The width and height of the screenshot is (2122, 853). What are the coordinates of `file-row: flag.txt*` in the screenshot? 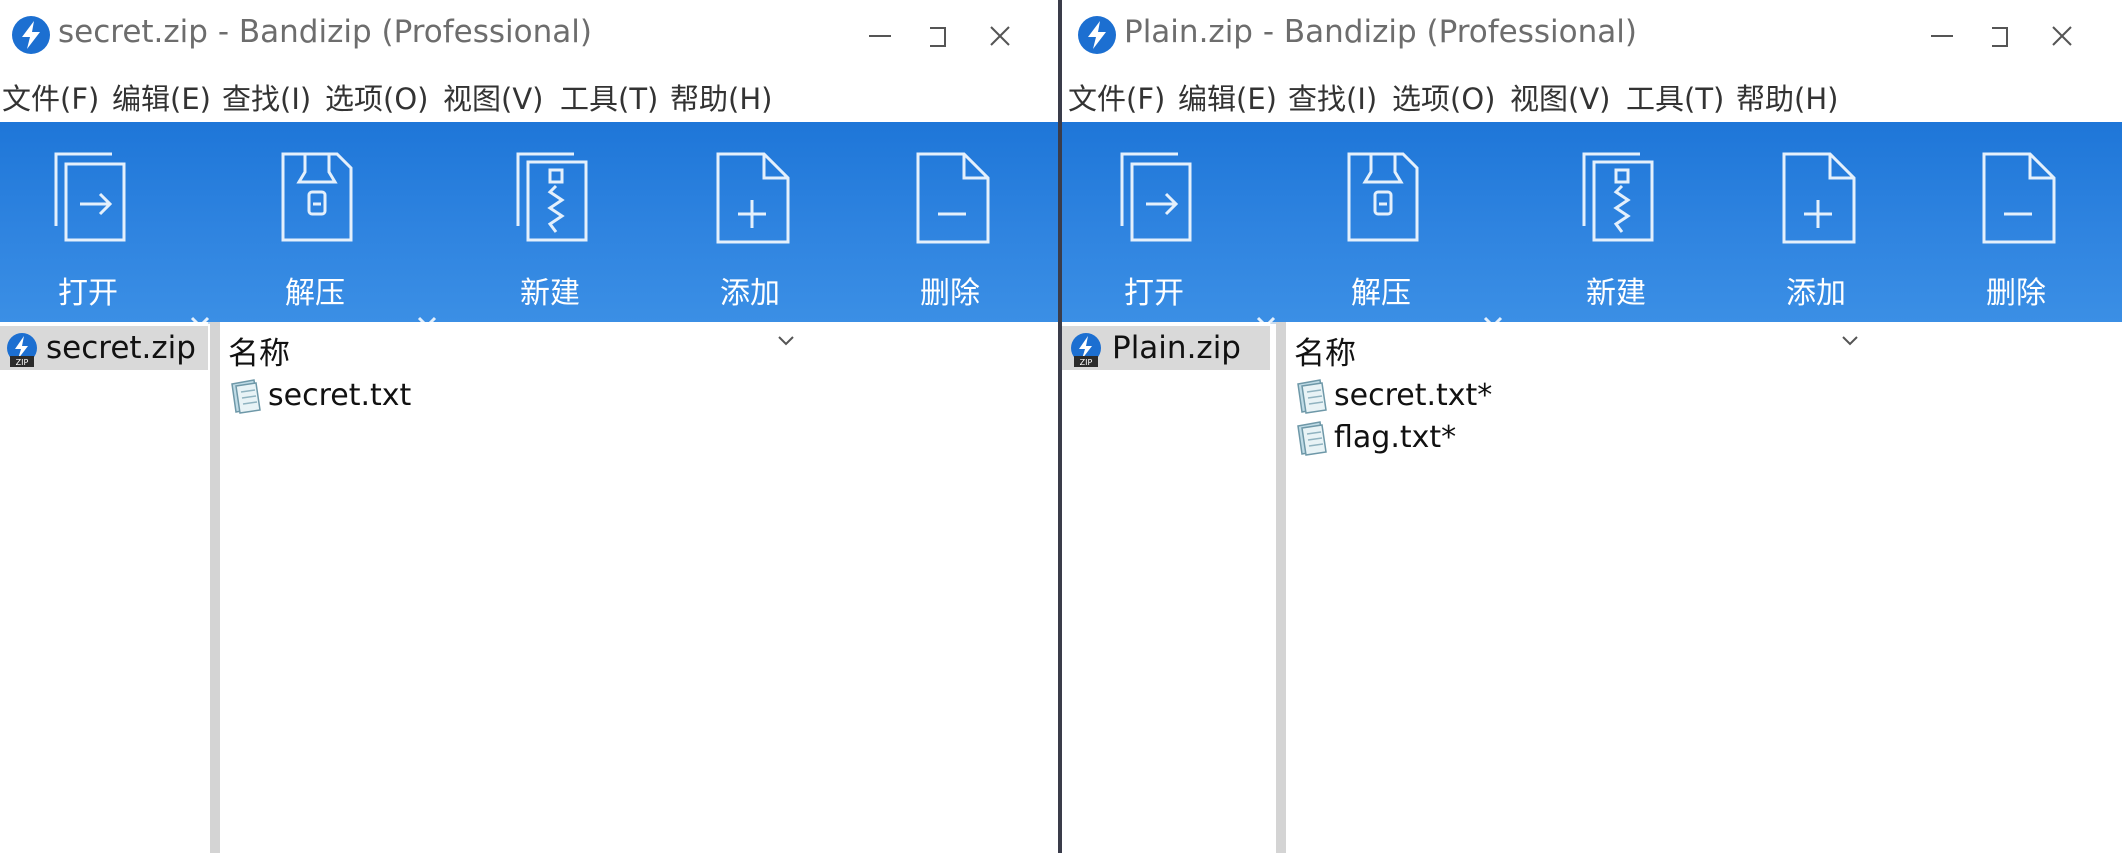 It's located at (1594, 440).